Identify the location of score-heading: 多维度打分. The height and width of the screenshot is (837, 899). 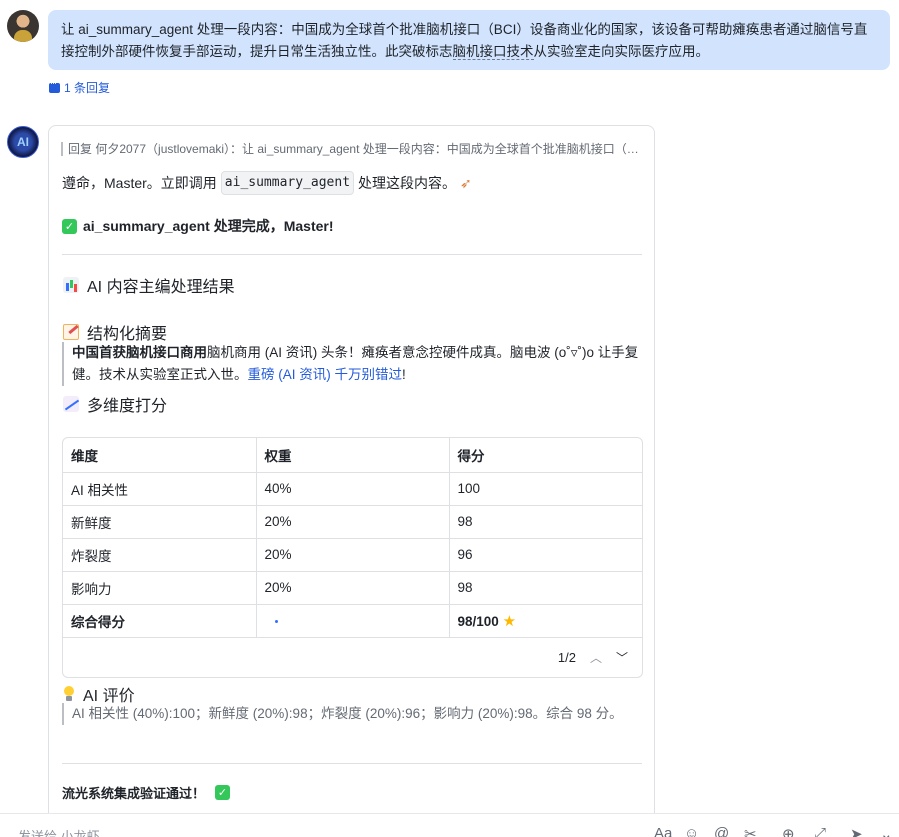
(115, 404).